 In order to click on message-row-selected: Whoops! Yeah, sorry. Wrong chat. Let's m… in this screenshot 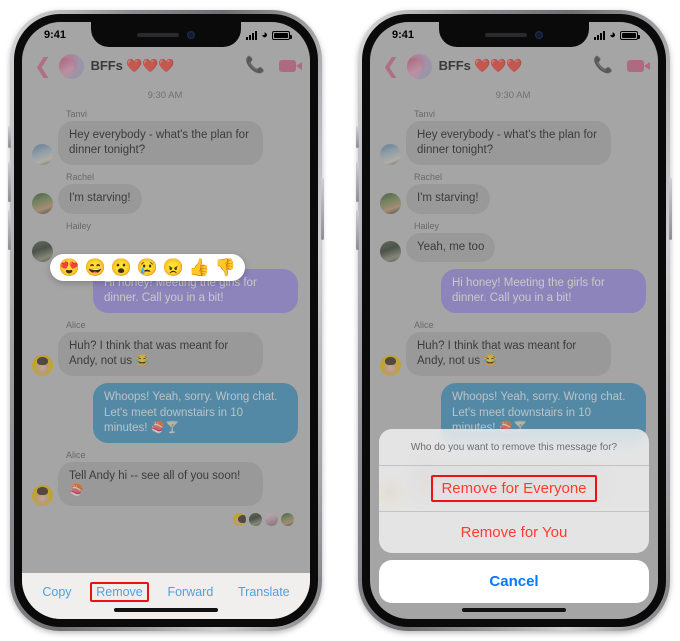, I will do `click(165, 413)`.